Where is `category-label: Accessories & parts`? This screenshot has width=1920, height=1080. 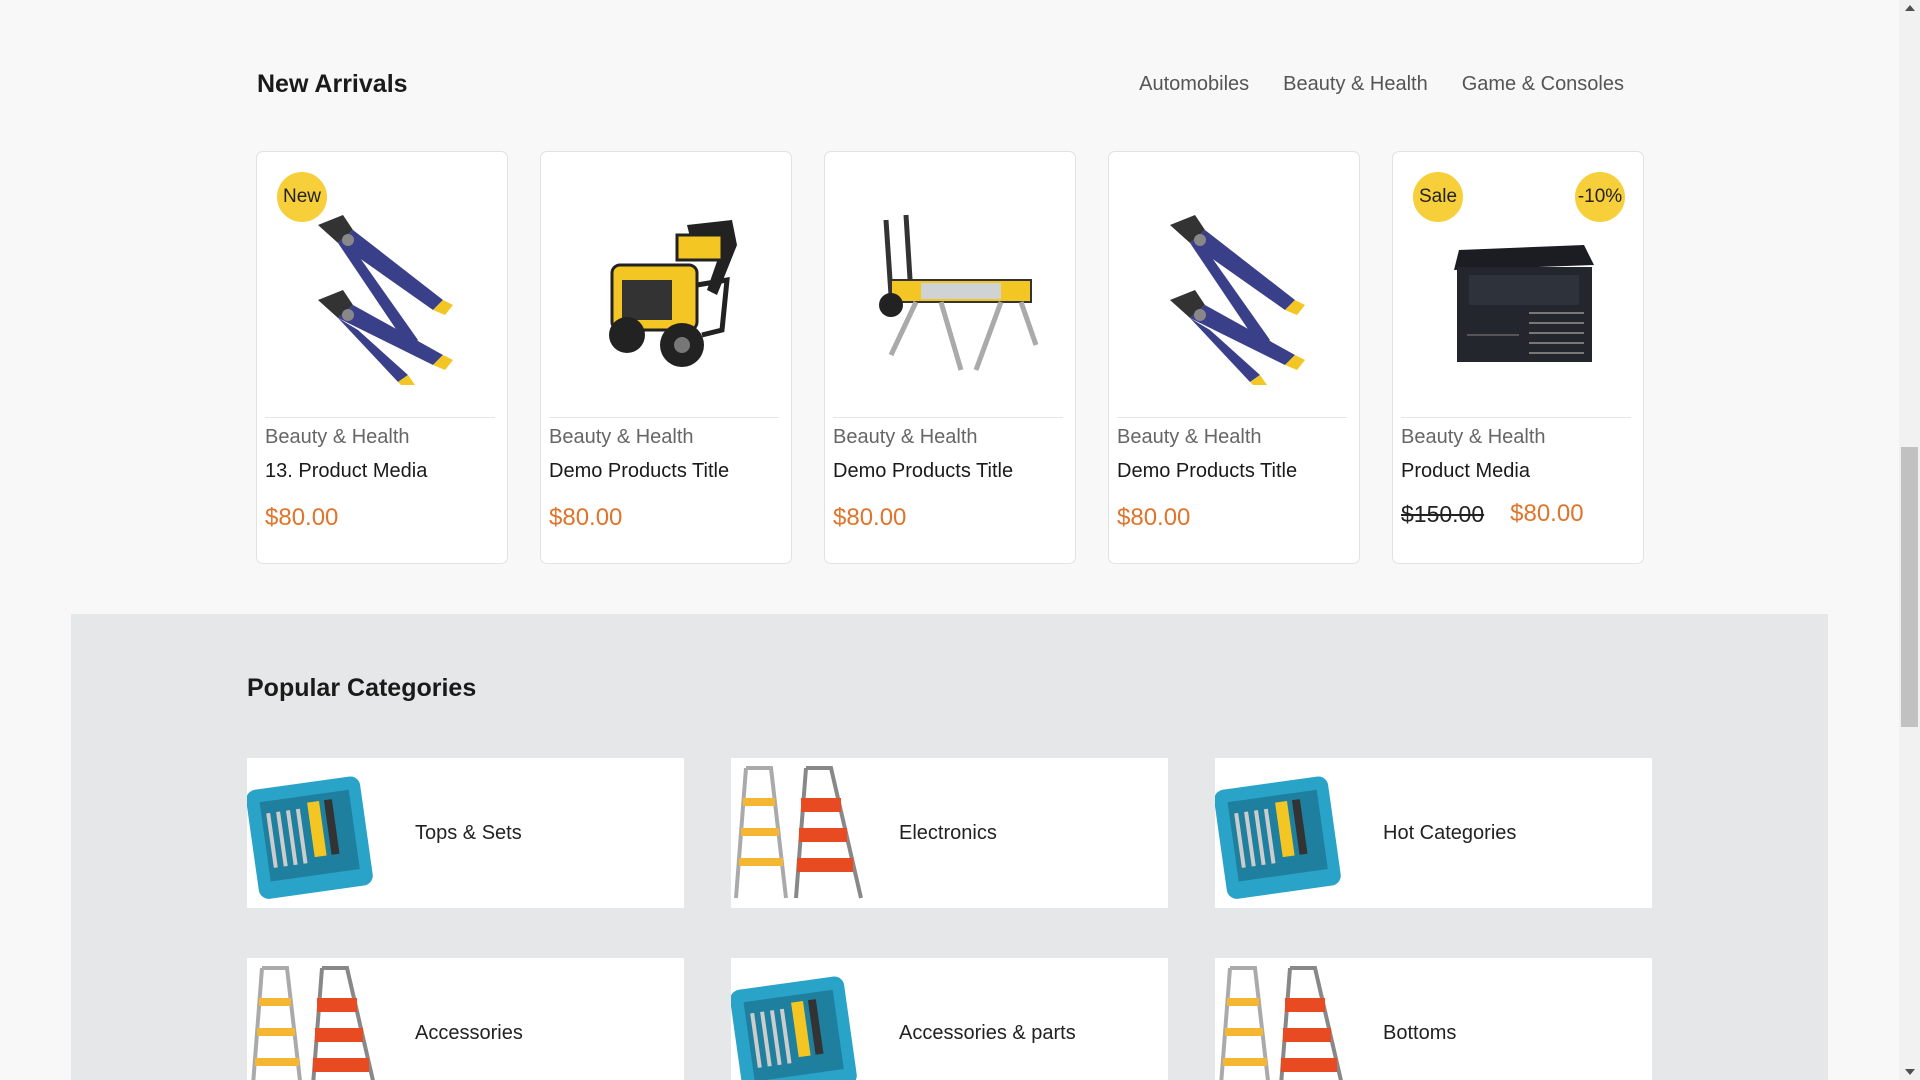 category-label: Accessories & parts is located at coordinates (987, 1032).